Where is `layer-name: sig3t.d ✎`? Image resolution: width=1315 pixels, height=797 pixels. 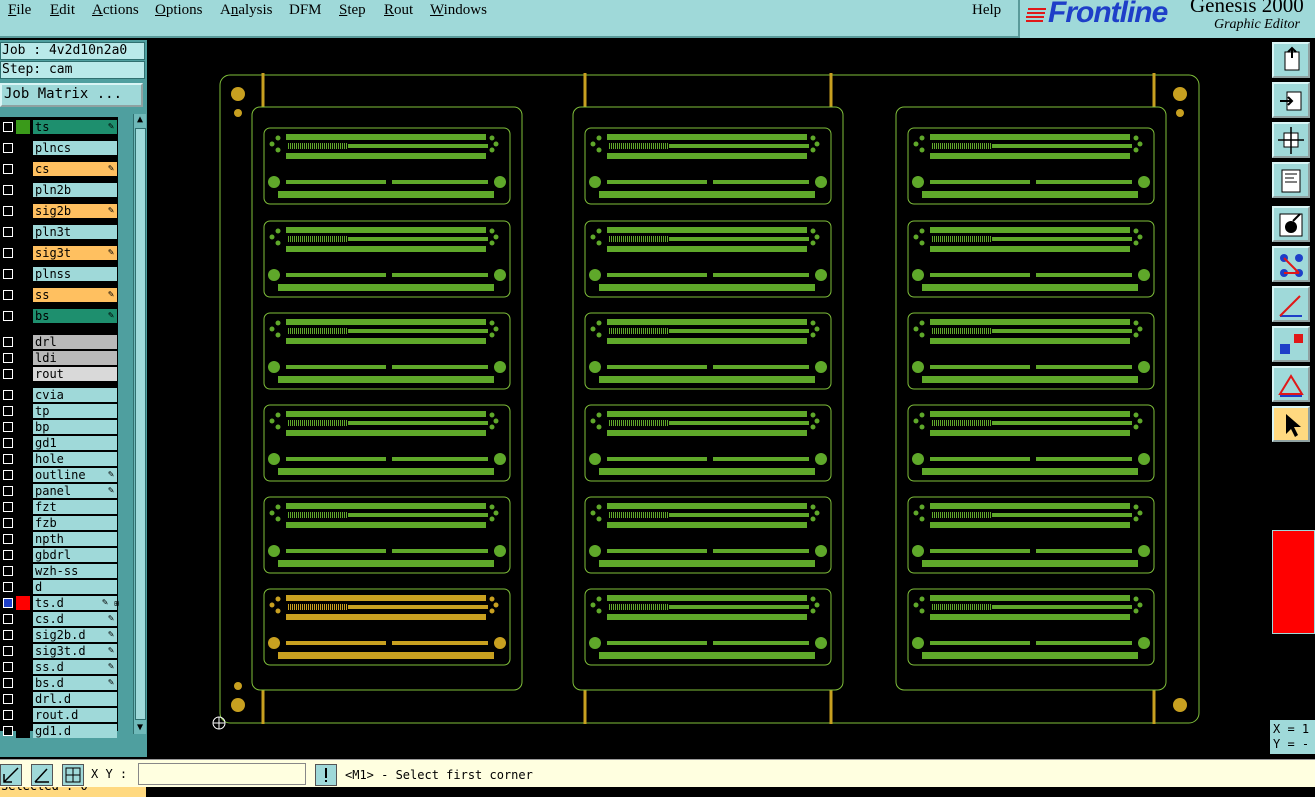 layer-name: sig3t.d ✎ is located at coordinates (75, 651).